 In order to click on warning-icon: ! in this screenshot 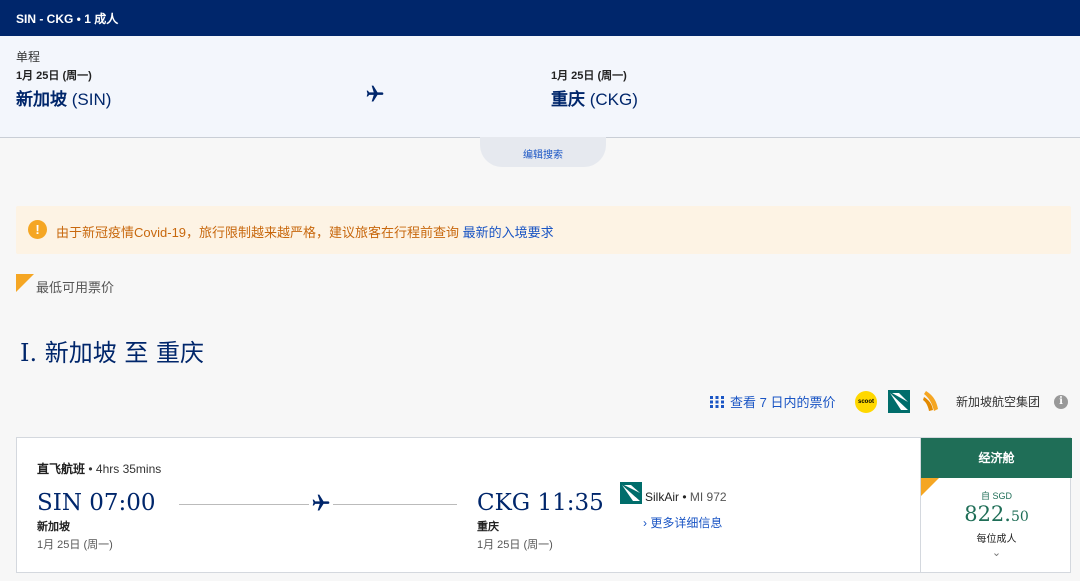, I will do `click(37, 229)`.